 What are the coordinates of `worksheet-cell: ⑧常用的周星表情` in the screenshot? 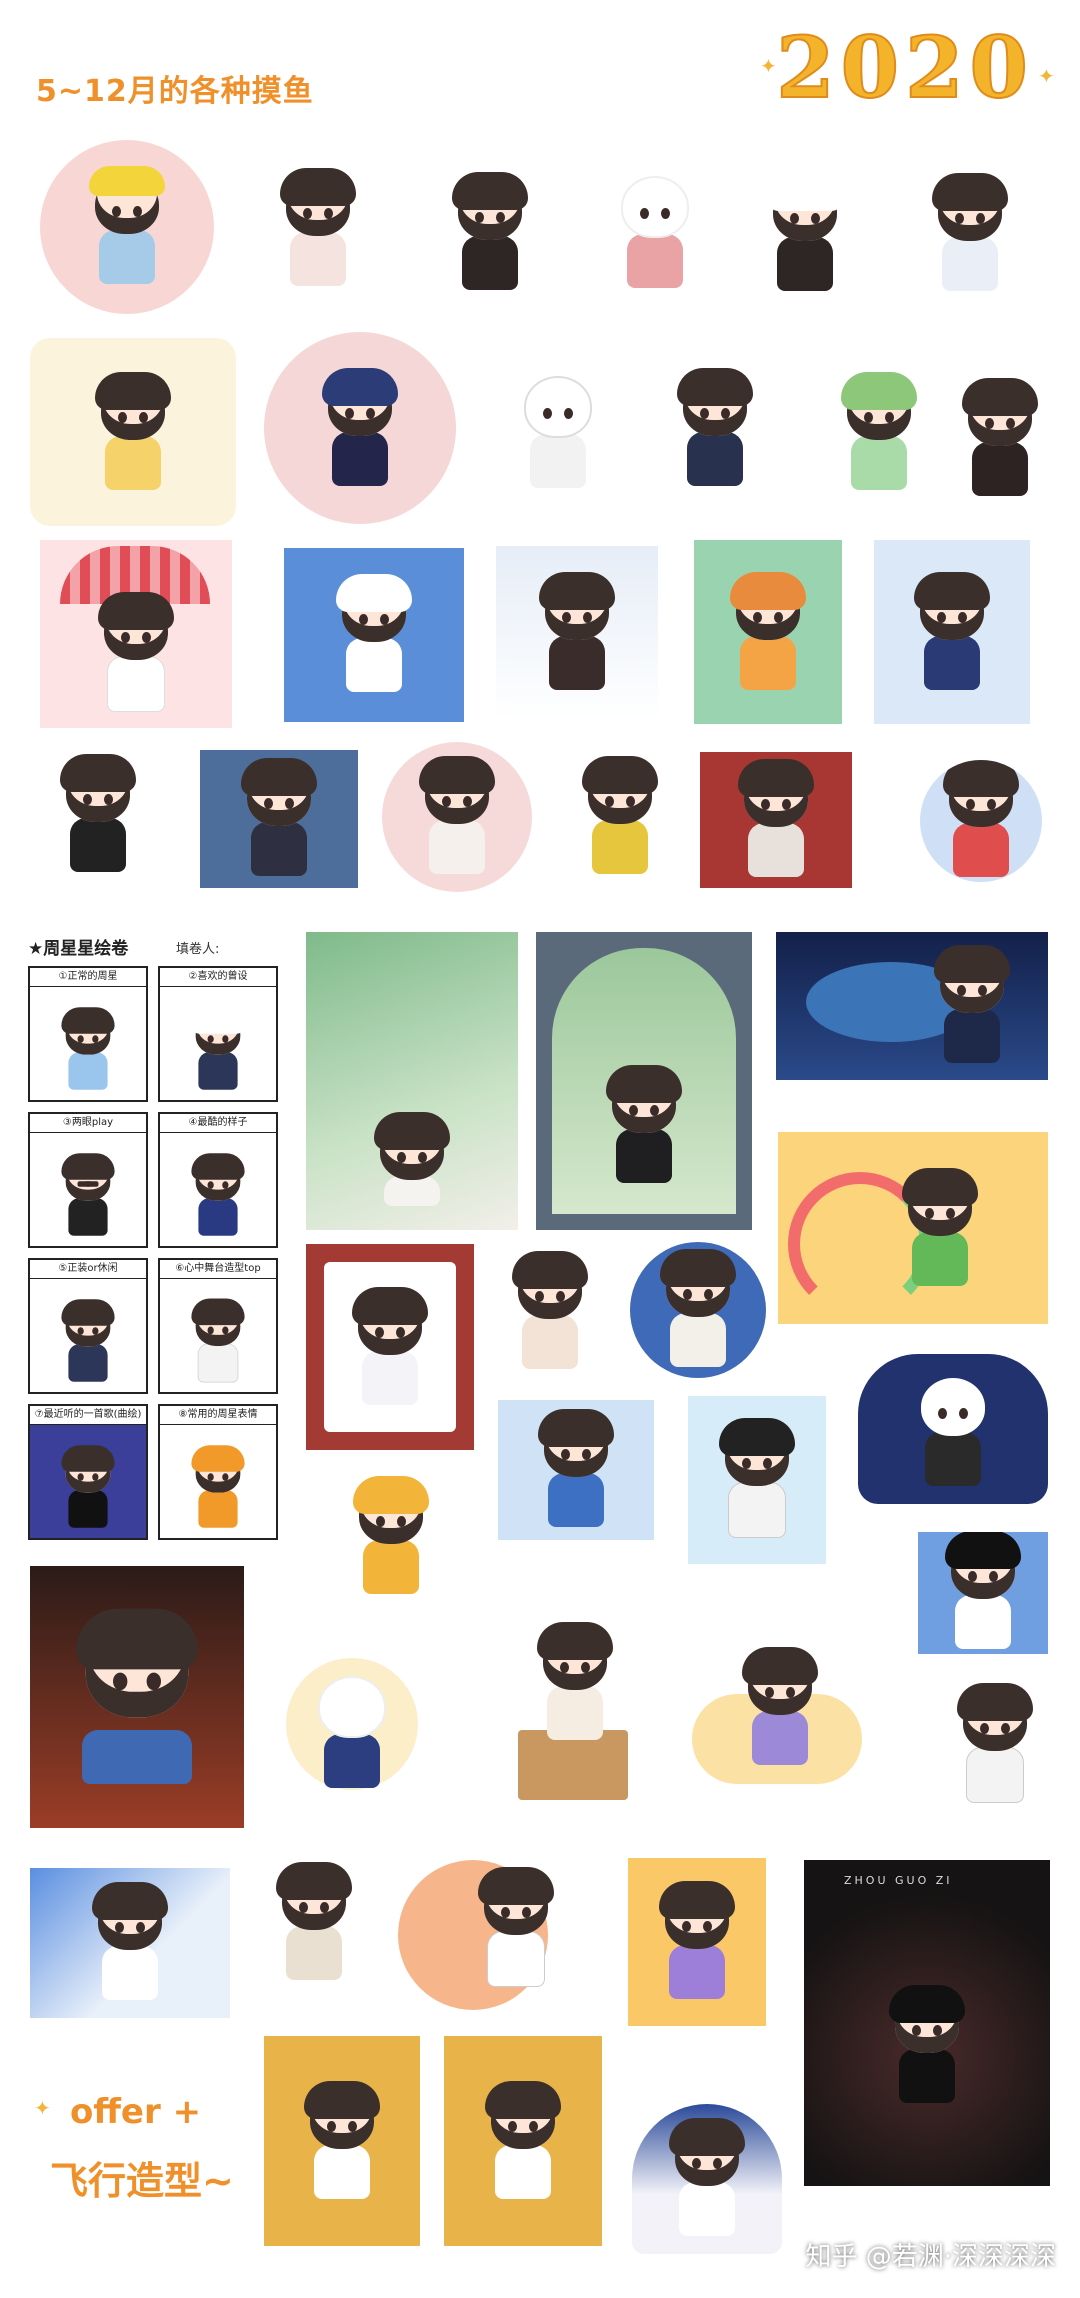 It's located at (218, 1472).